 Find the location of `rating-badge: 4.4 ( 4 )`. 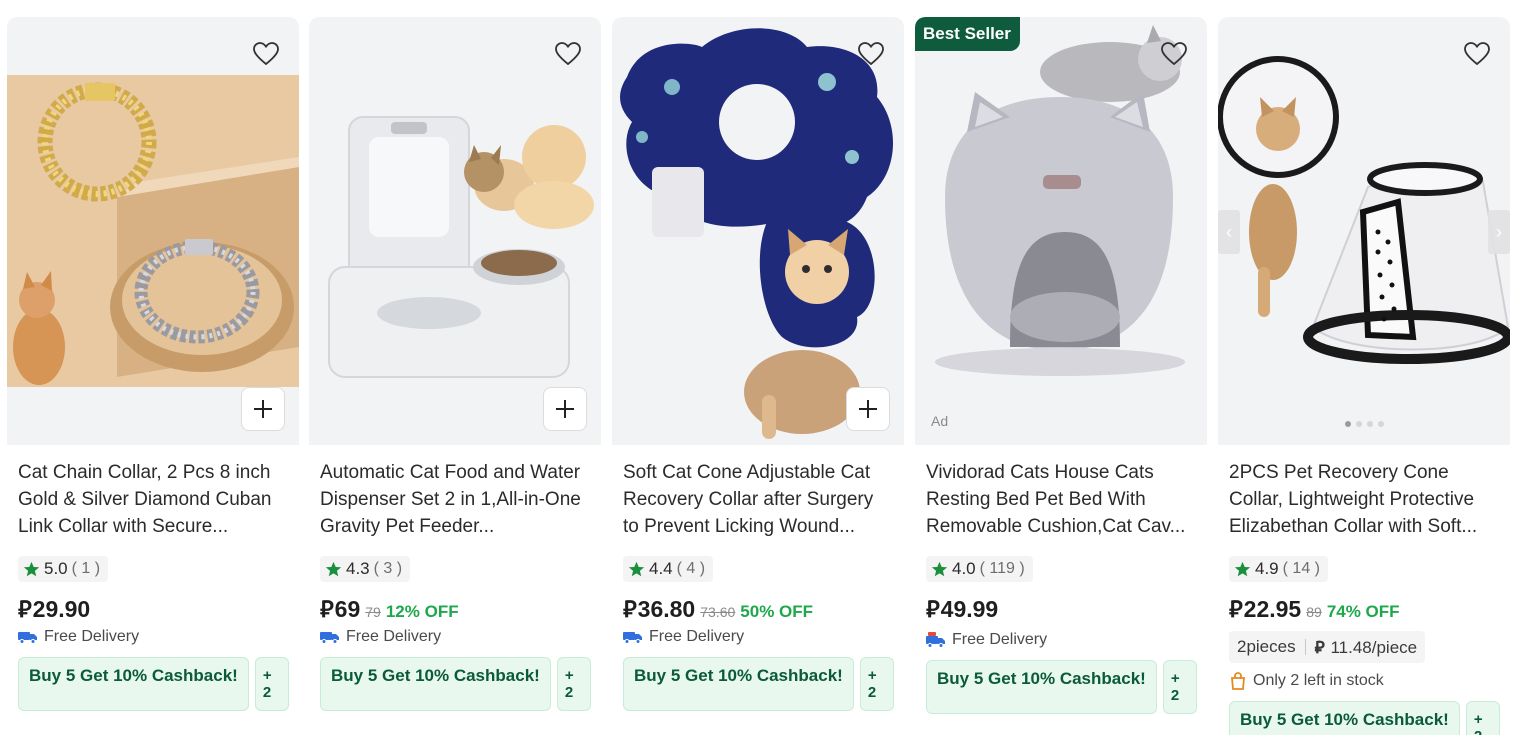

rating-badge: 4.4 ( 4 ) is located at coordinates (668, 569).